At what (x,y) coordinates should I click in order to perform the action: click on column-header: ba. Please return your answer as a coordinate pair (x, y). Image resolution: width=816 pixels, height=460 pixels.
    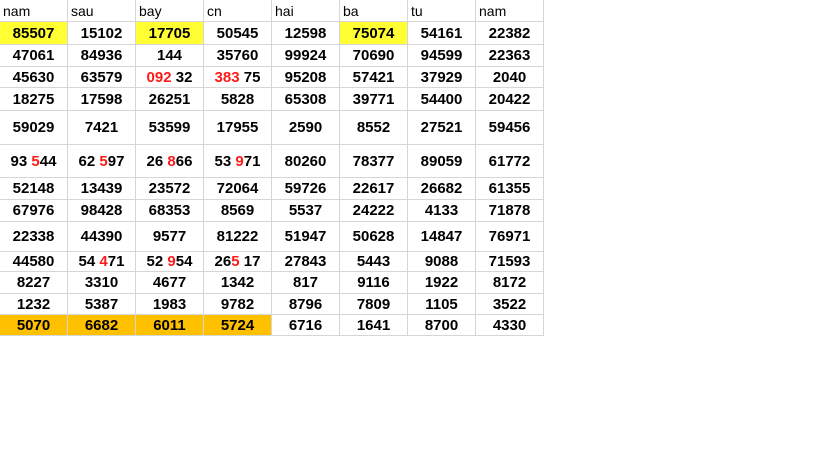
    Looking at the image, I should click on (373, 11).